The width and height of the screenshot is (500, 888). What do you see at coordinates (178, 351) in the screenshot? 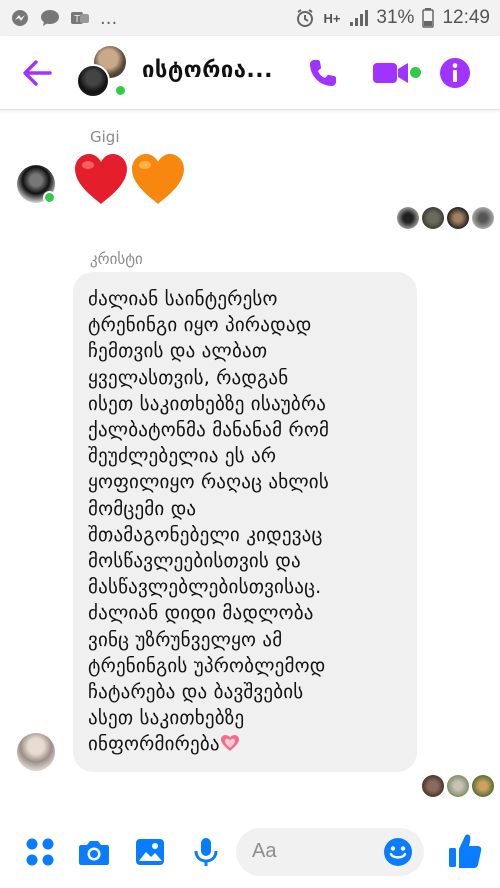
I see `message-line: ჩემთვის და ალბათ` at bounding box center [178, 351].